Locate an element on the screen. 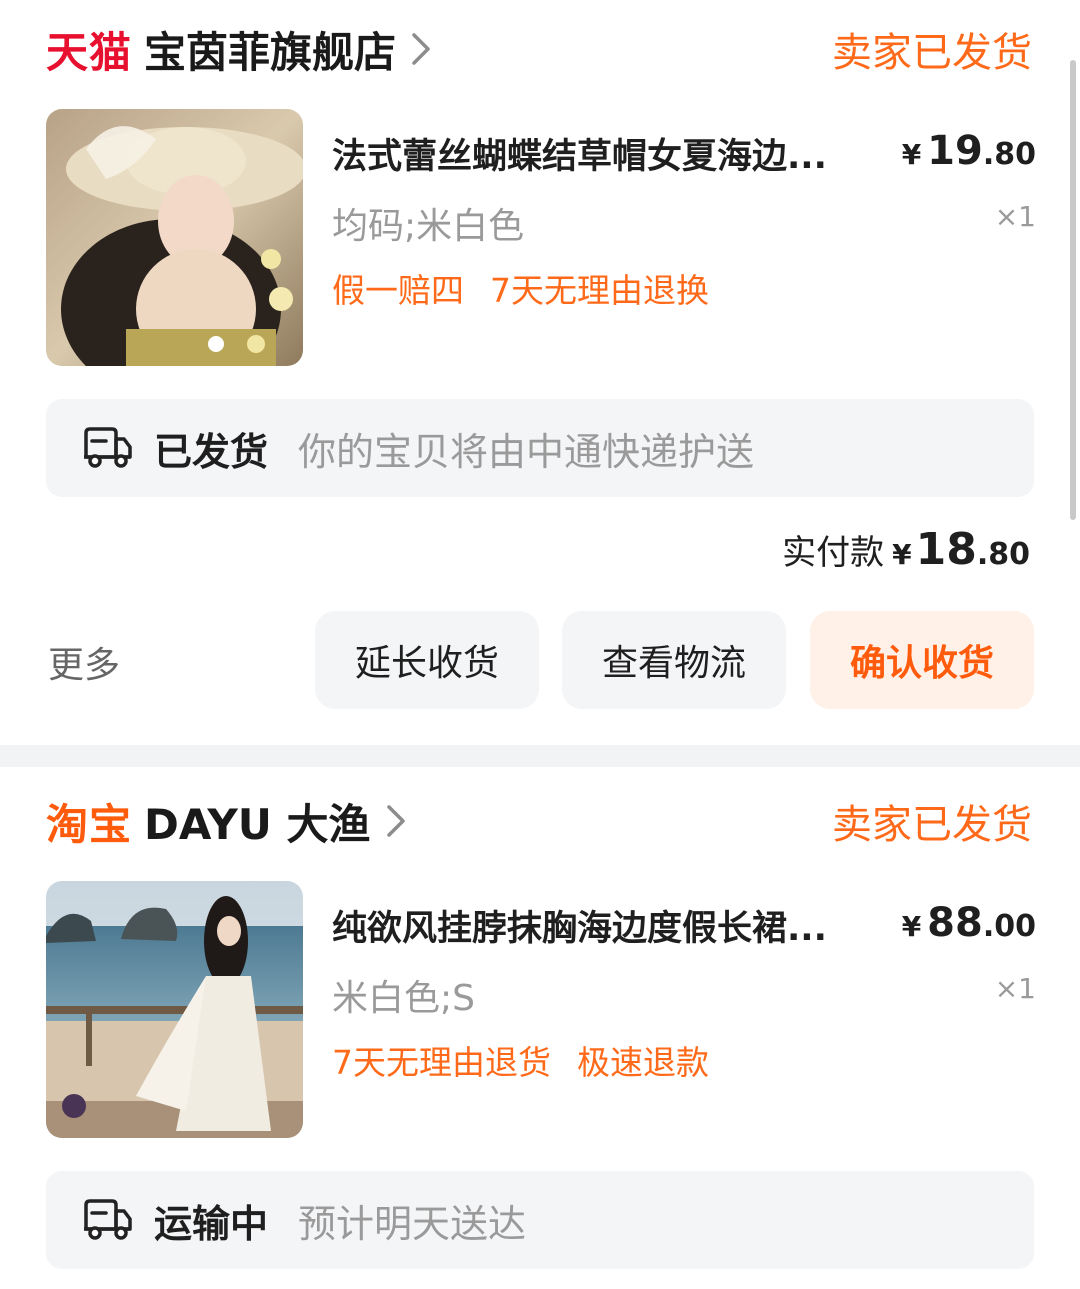  extend-receipt-button: 延长收货 is located at coordinates (427, 660).